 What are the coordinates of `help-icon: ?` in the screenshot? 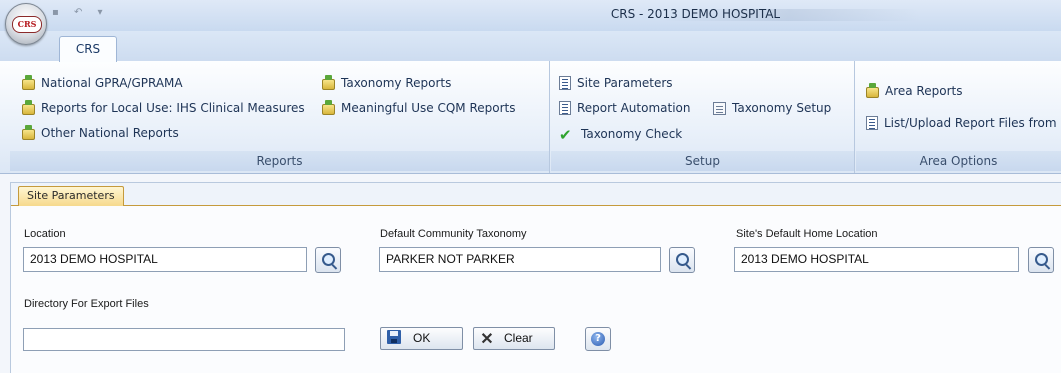 It's located at (598, 339).